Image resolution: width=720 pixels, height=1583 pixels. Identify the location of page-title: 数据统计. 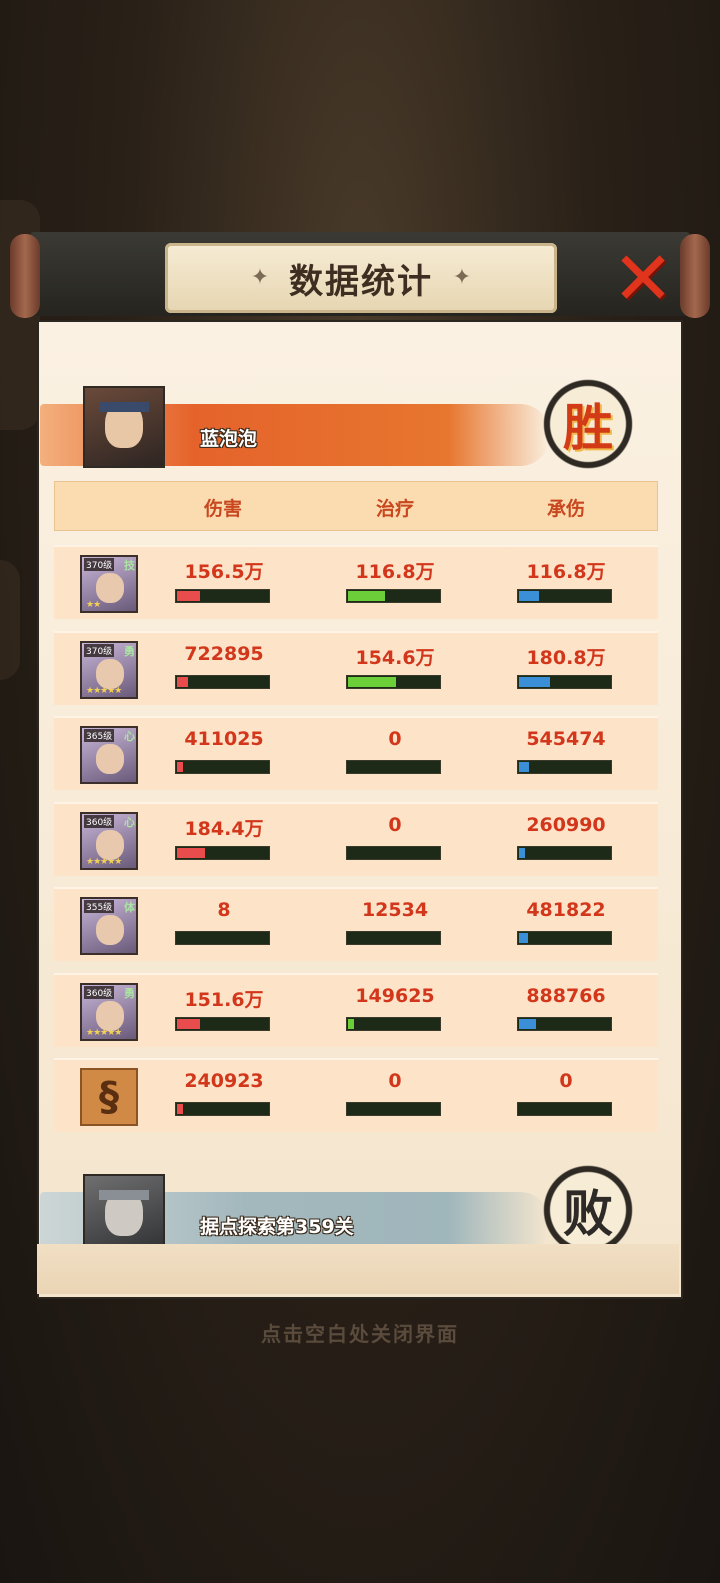
(361, 281).